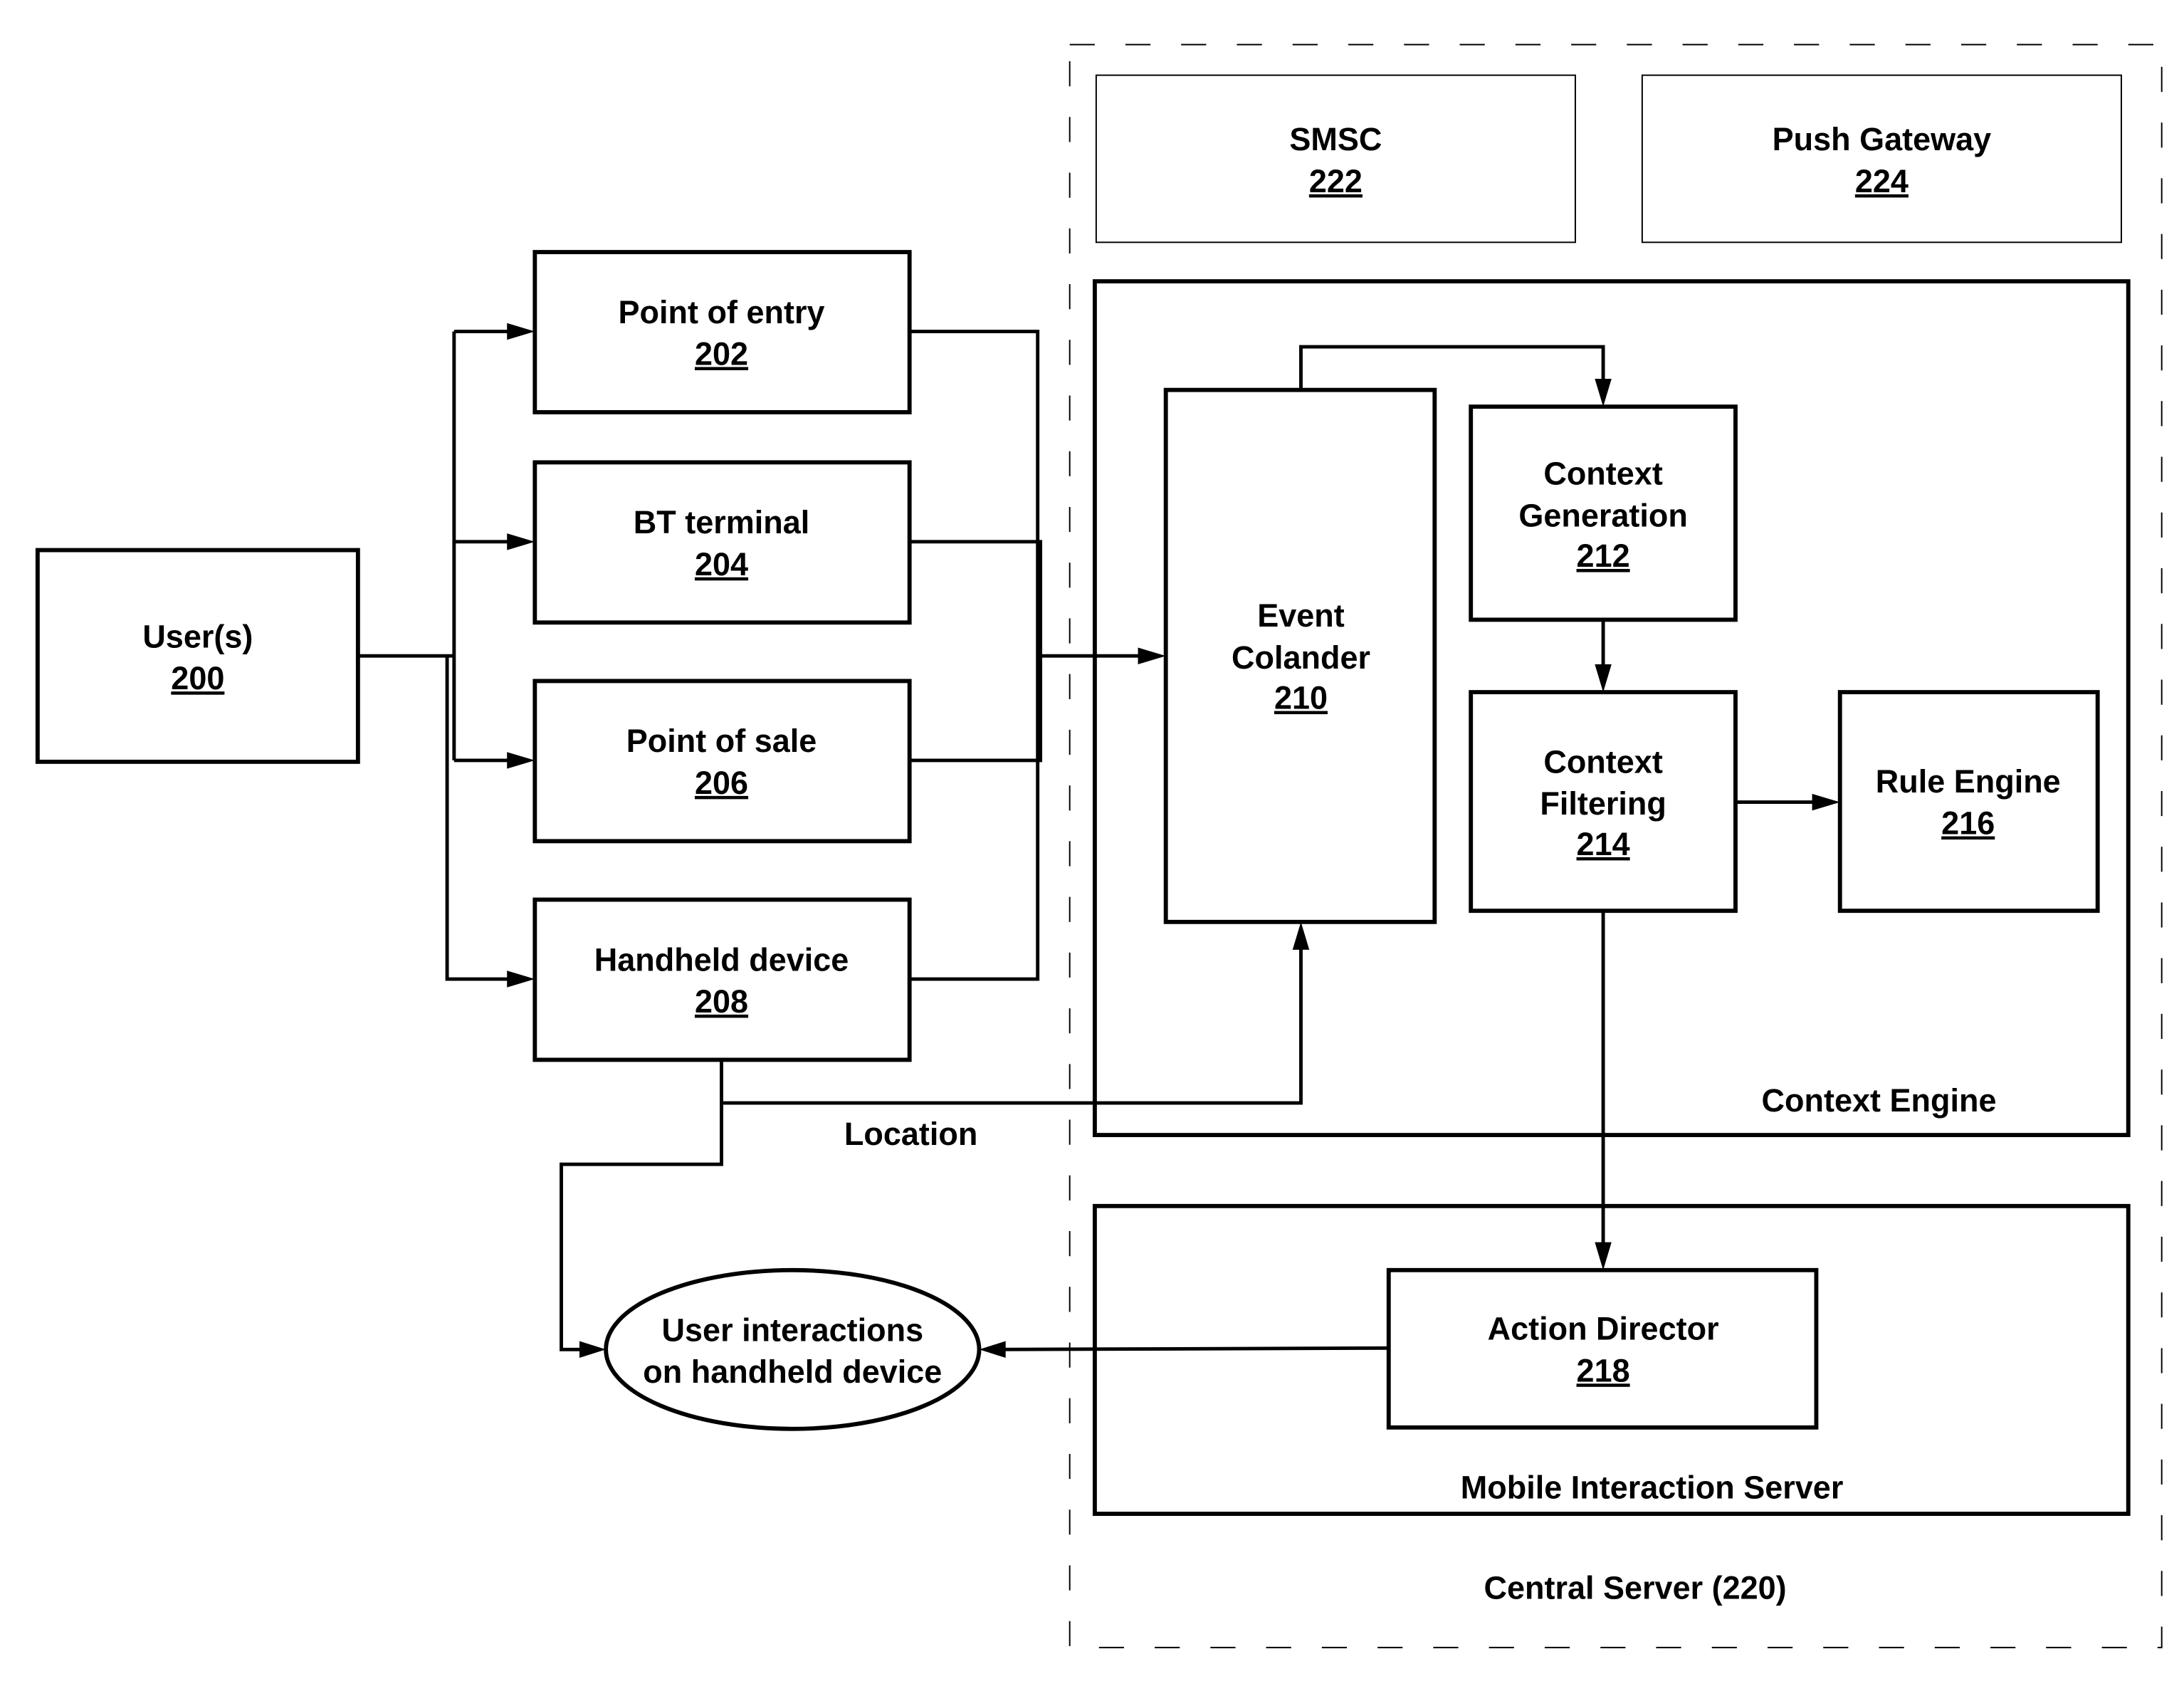 The image size is (2184, 1706). I want to click on arrowhead-event-colander-location, so click(1301, 936).